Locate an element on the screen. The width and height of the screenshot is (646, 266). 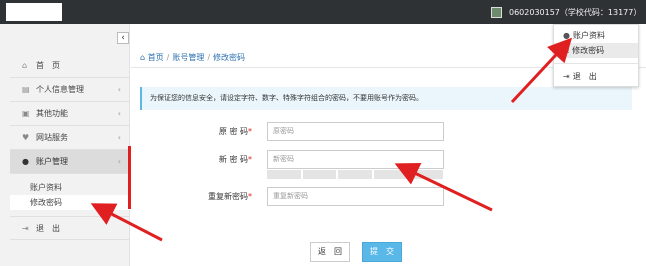
logo is located at coordinates (34, 12).